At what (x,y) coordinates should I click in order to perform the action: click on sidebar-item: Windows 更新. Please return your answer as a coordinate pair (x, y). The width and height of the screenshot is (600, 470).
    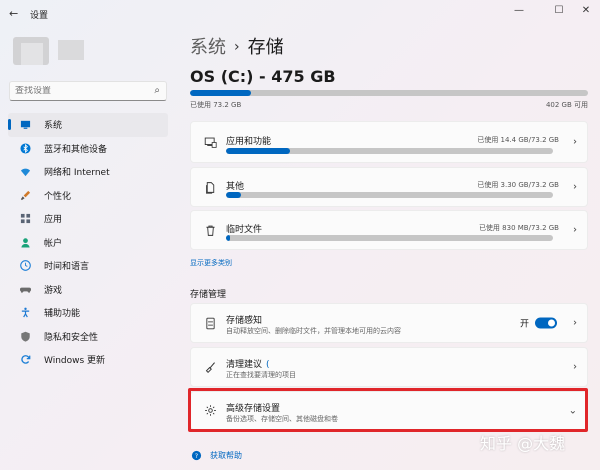
    Looking at the image, I should click on (88, 360).